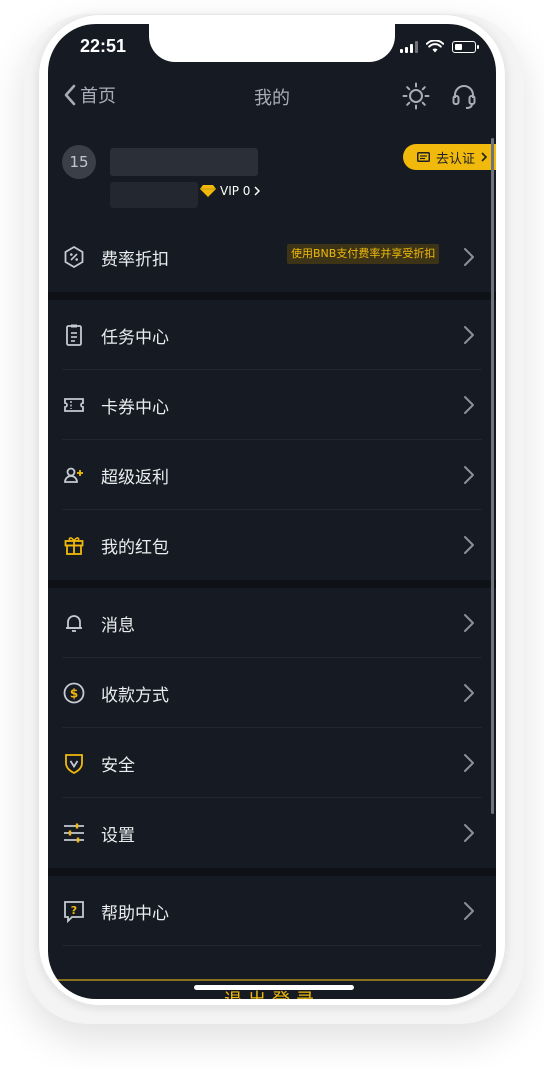  Describe the element at coordinates (272, 693) in the screenshot. I see `menu-item-payment-methods: $ 收款方式` at that location.